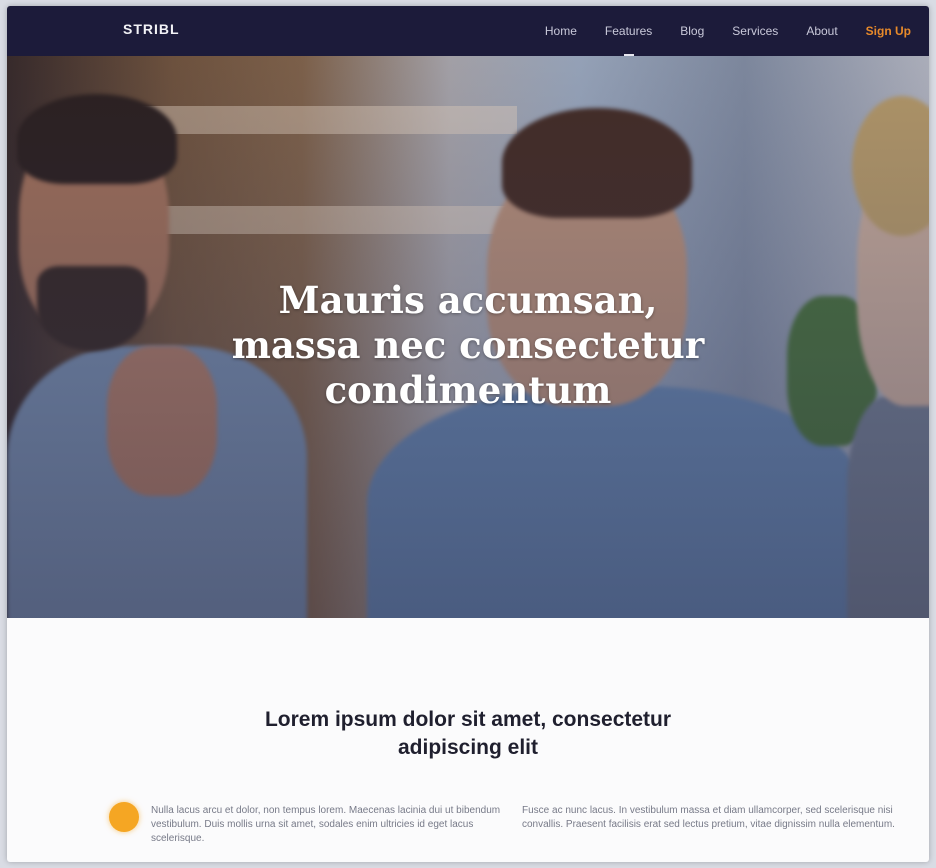 This screenshot has width=936, height=868. I want to click on feature-icon, so click(124, 817).